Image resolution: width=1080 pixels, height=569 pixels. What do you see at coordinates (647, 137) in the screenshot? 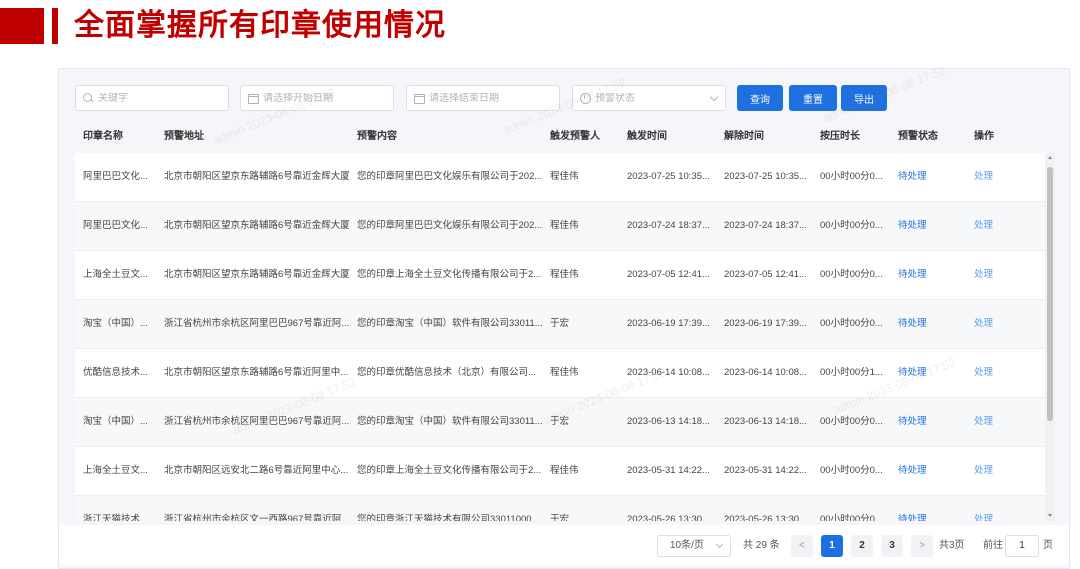
I see `column-header: 触发时间` at bounding box center [647, 137].